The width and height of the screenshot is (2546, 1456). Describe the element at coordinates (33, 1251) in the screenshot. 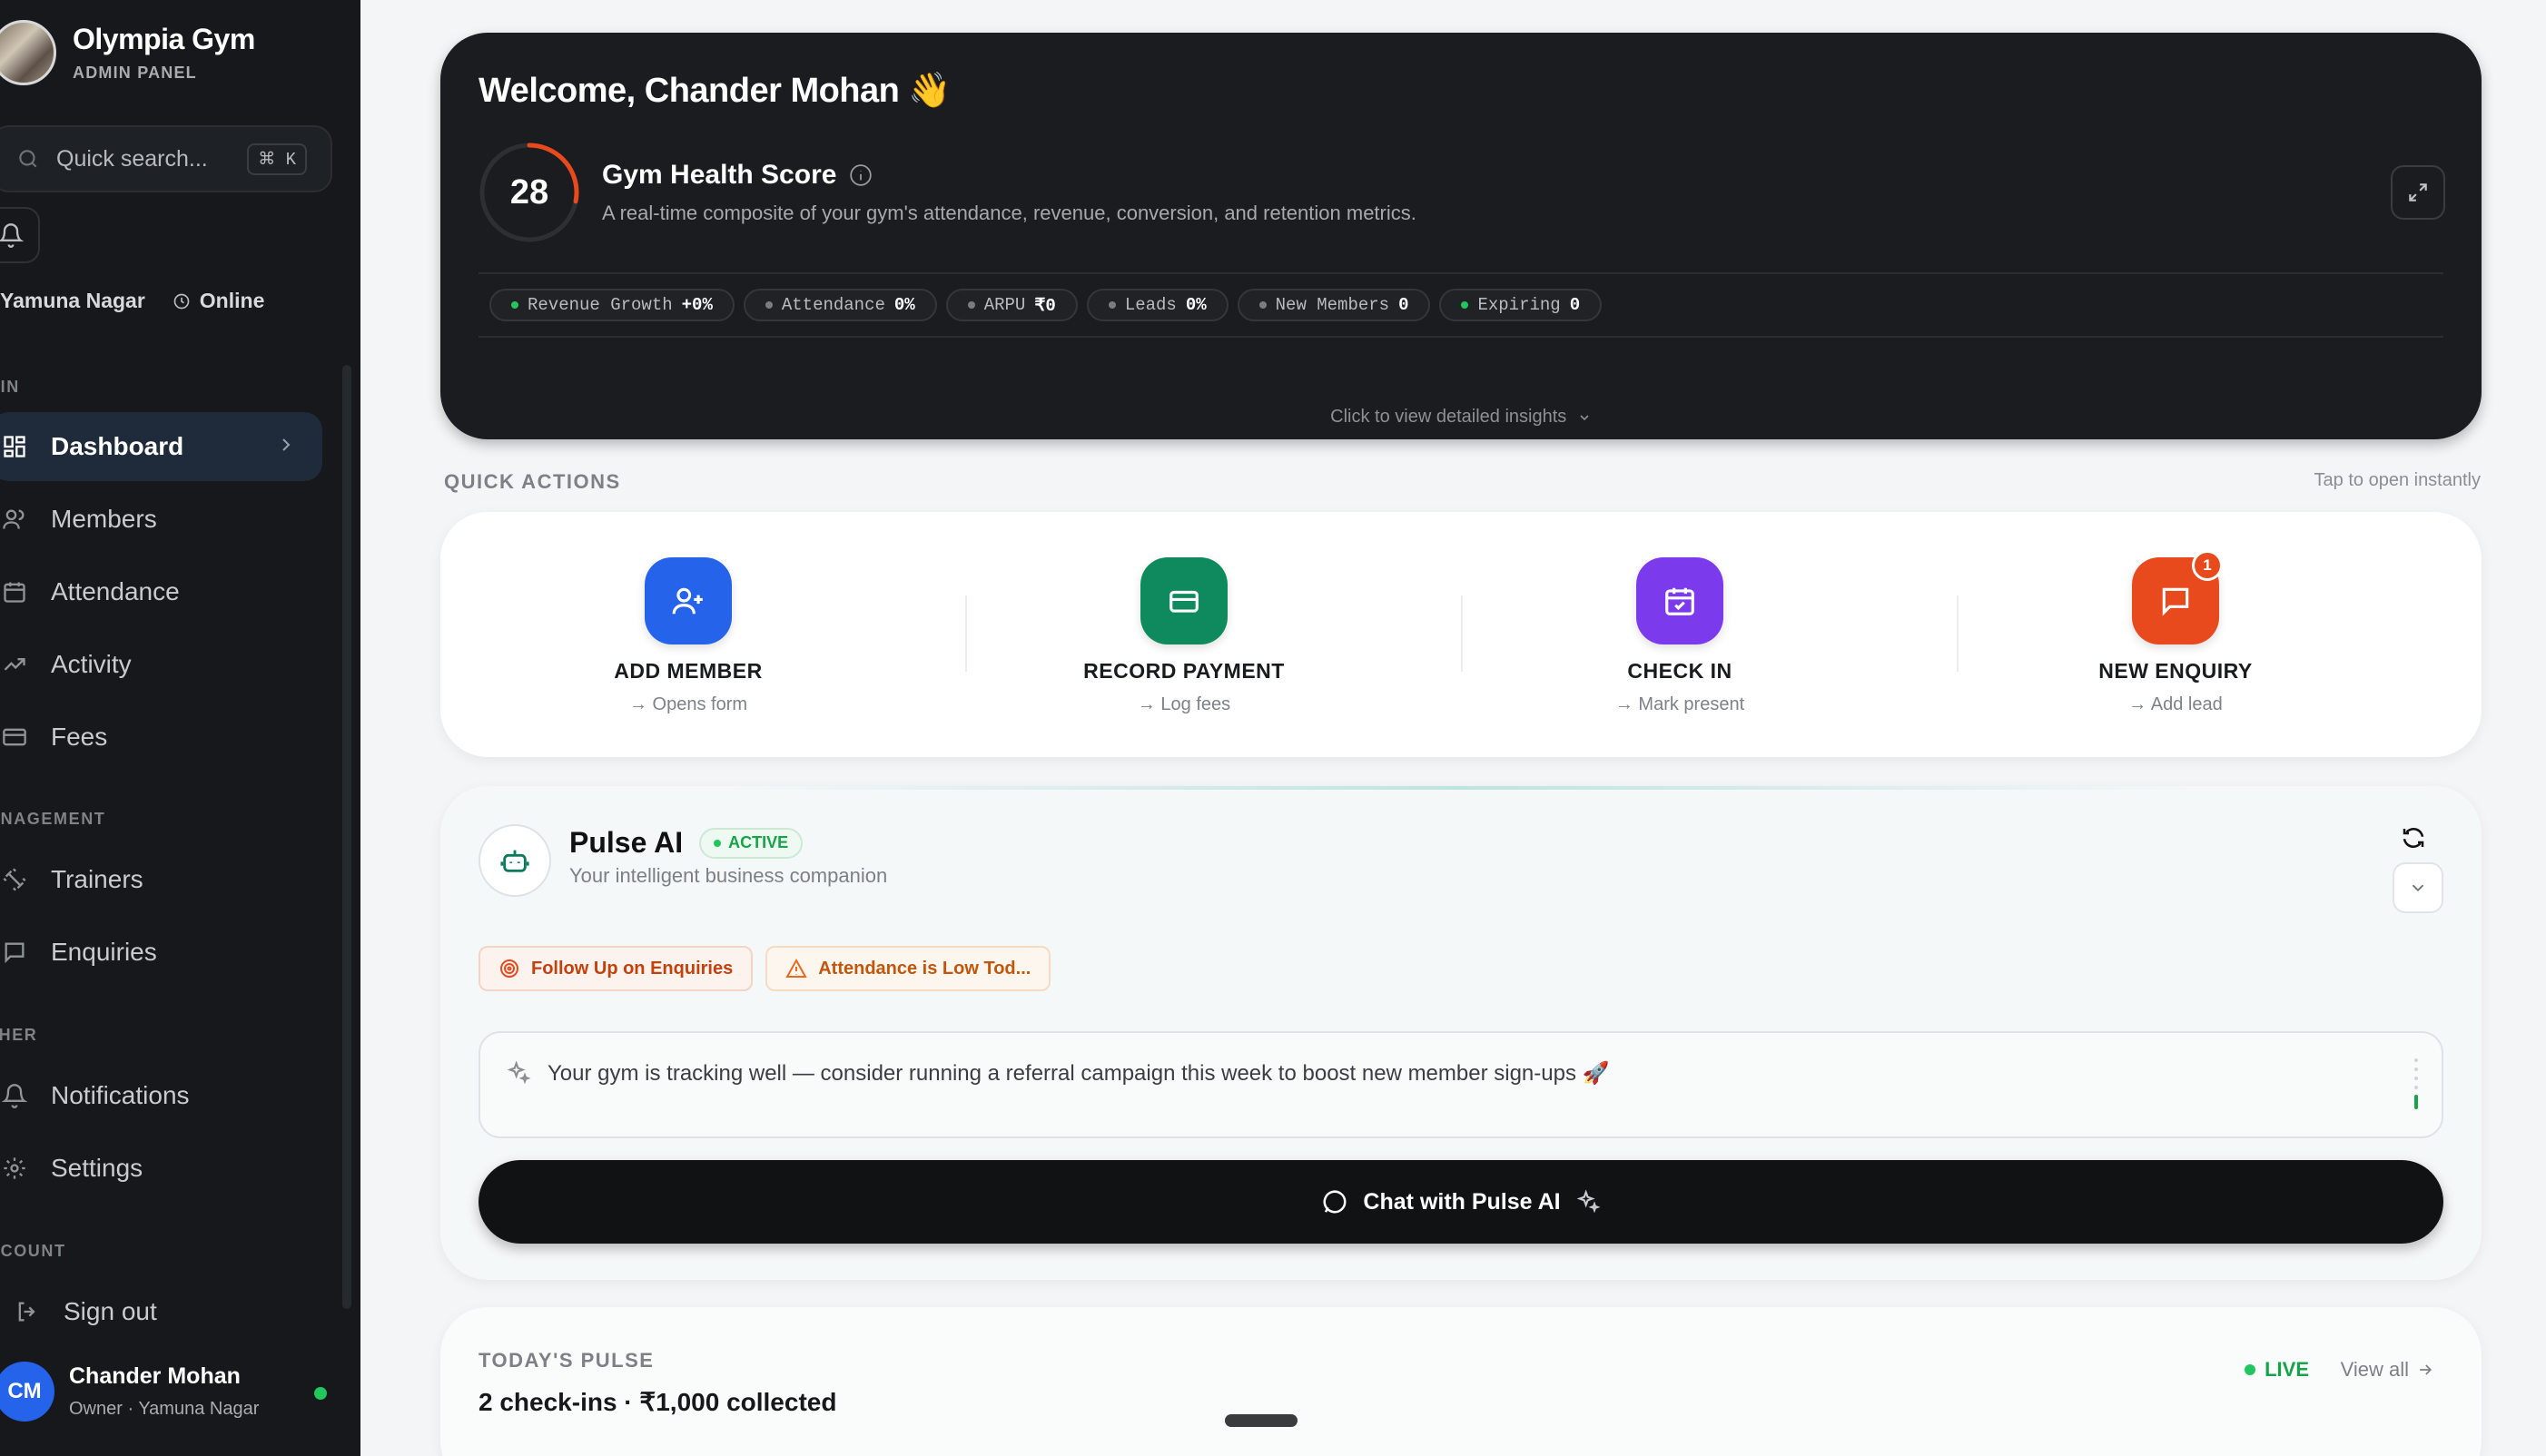

I see `section-account-label: CCOUNT` at that location.